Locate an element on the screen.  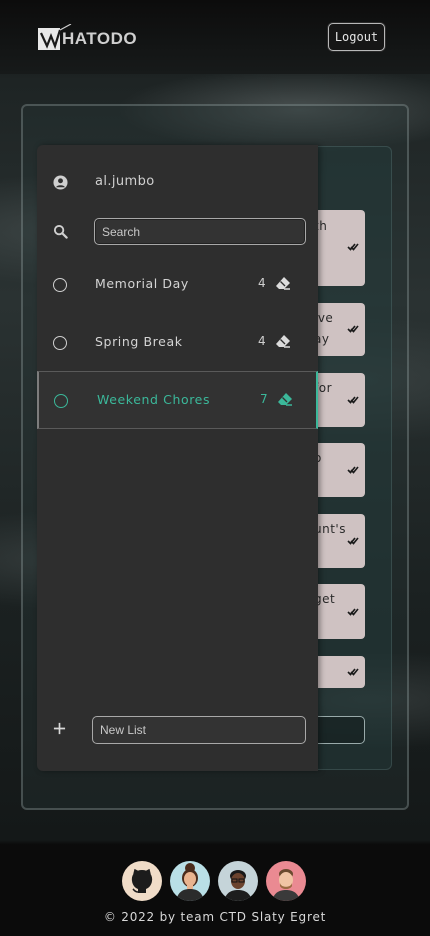
logo-mark-icon is located at coordinates (55, 37).